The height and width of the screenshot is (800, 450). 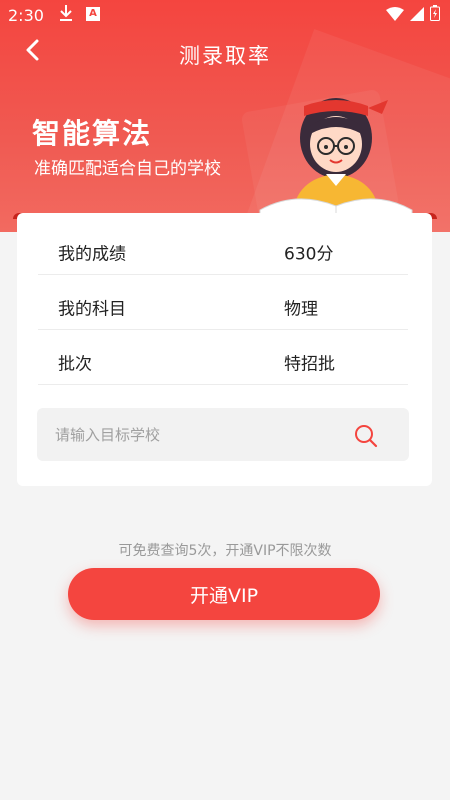 What do you see at coordinates (309, 254) in the screenshot?
I see `score-value: 630分` at bounding box center [309, 254].